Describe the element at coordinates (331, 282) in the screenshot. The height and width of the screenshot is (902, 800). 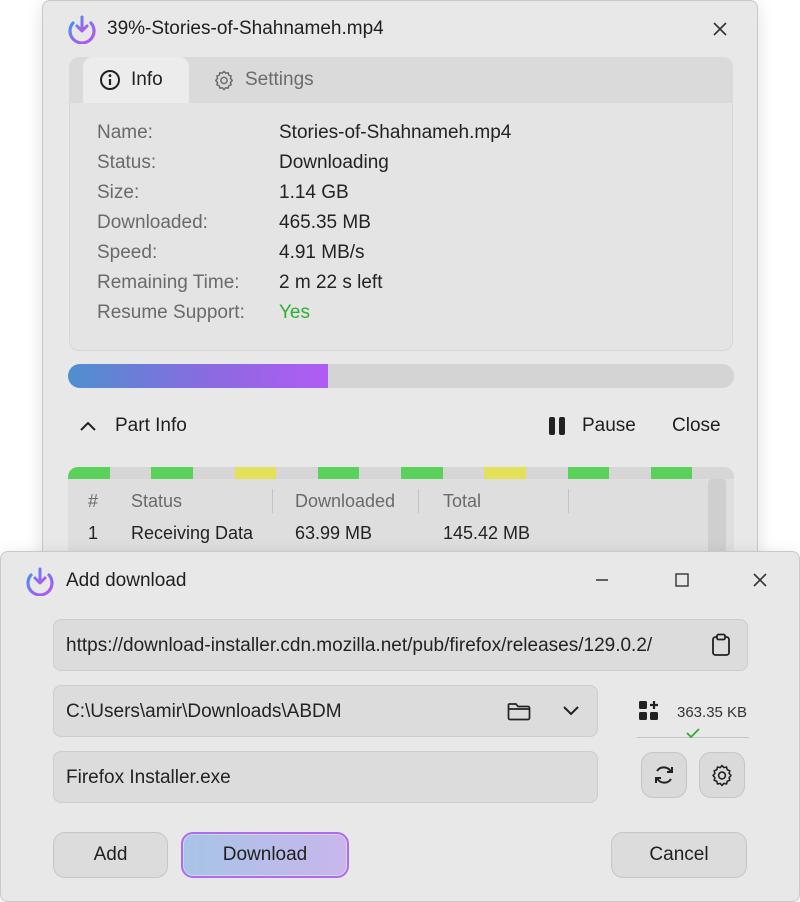
I see `info-value: 2 m 22 s left` at that location.